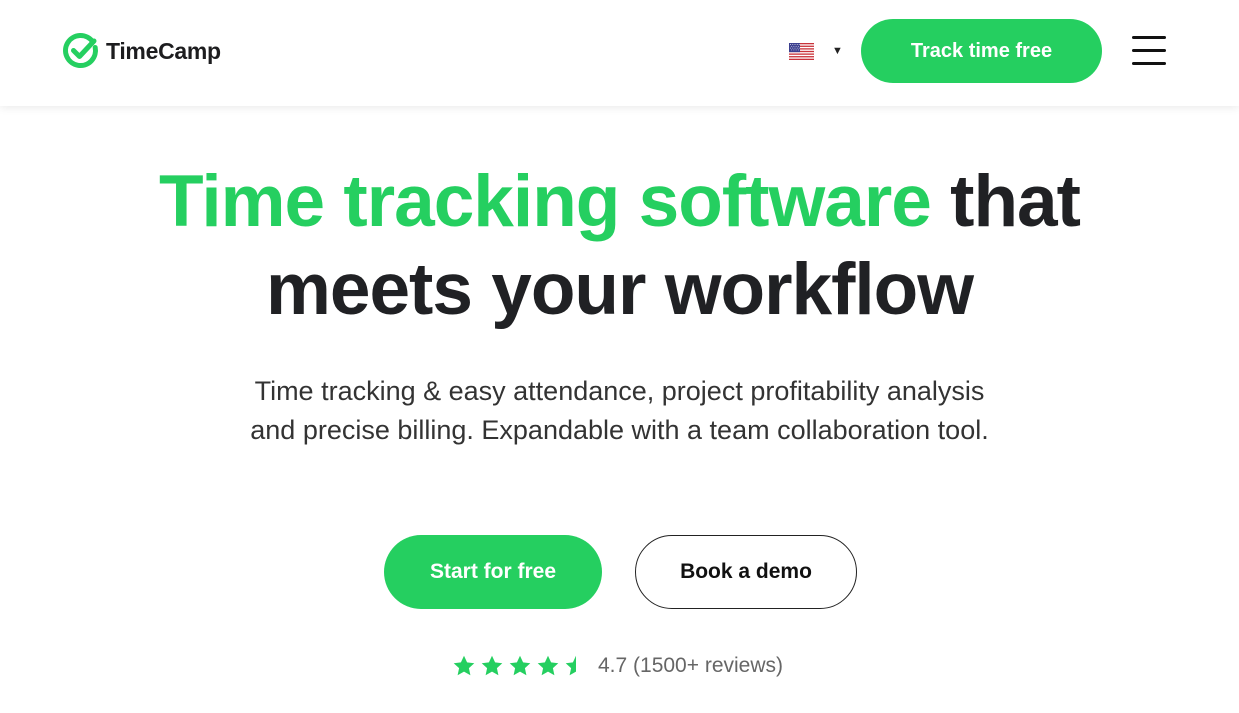 Image resolution: width=1239 pixels, height=713 pixels. Describe the element at coordinates (837, 51) in the screenshot. I see `chevron-down-icon: ▼` at that location.